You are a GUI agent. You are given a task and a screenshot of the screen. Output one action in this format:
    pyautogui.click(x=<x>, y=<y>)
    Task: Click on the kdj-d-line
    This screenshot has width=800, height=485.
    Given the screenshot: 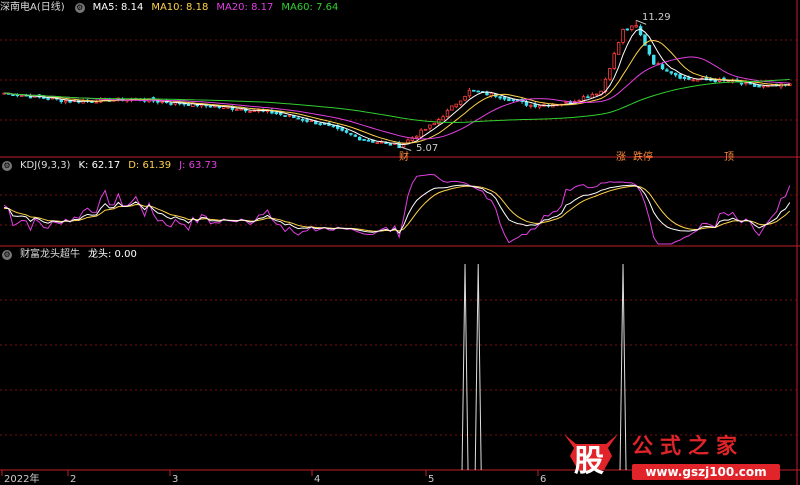 What is the action you would take?
    pyautogui.click(x=397, y=208)
    